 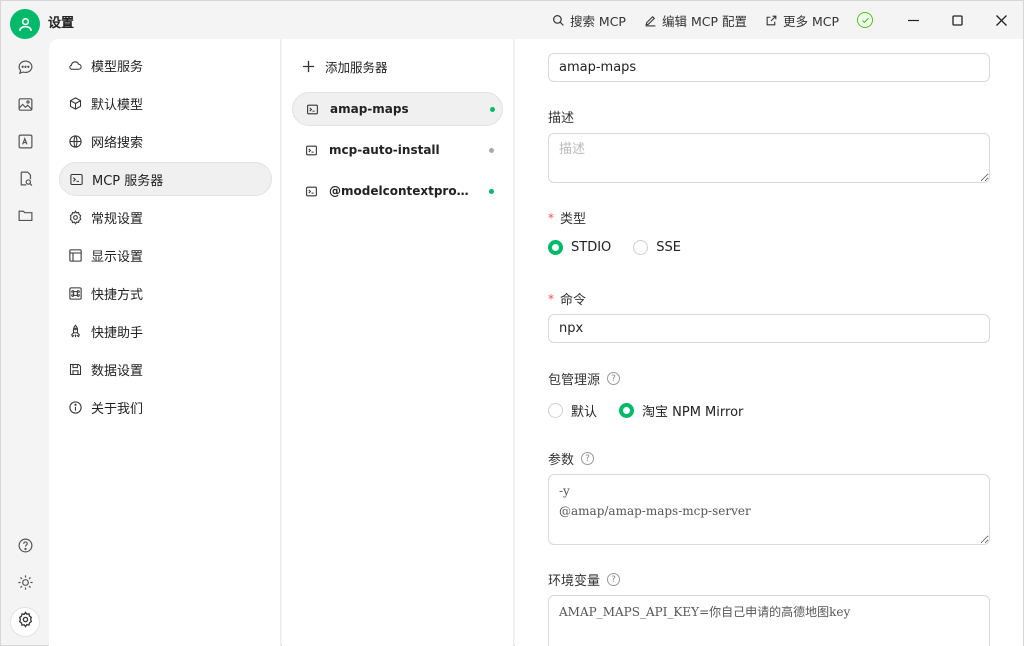 I want to click on server-name-input, so click(x=769, y=67).